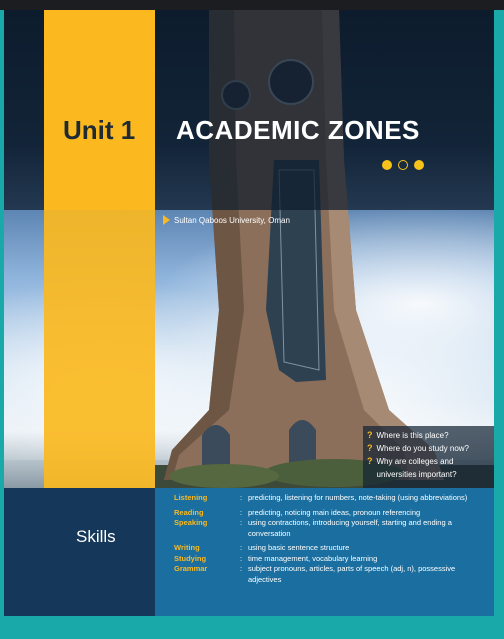 The width and height of the screenshot is (504, 639). What do you see at coordinates (191, 497) in the screenshot?
I see `skill-name: Listening` at bounding box center [191, 497].